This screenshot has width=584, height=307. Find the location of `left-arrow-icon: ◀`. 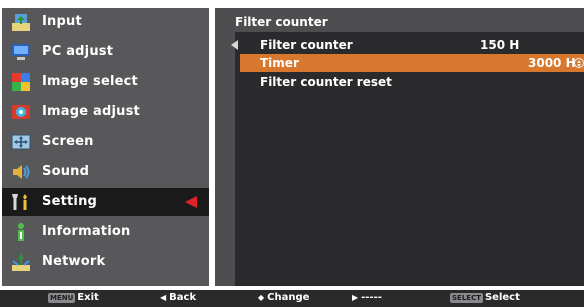

left-arrow-icon: ◀ is located at coordinates (163, 297).